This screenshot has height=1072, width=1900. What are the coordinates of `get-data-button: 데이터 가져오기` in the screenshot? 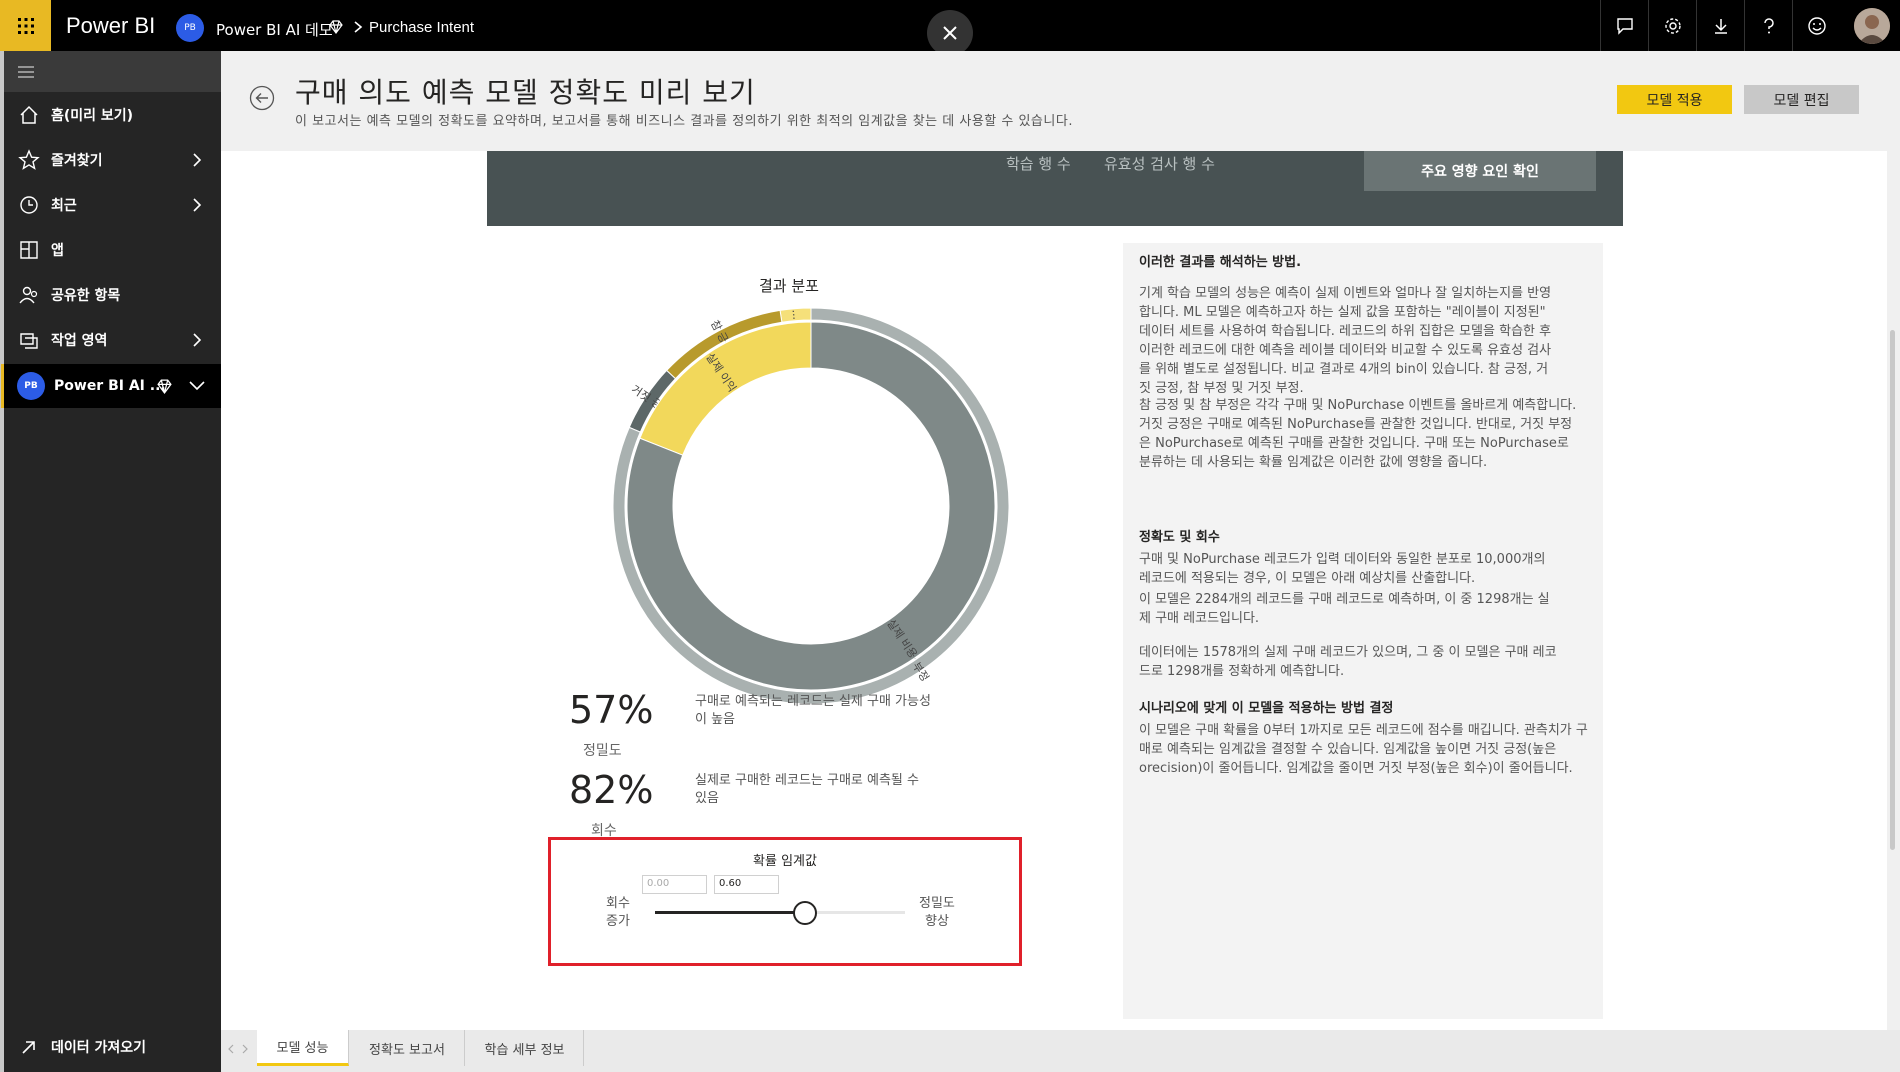 It's located at (112, 1047).